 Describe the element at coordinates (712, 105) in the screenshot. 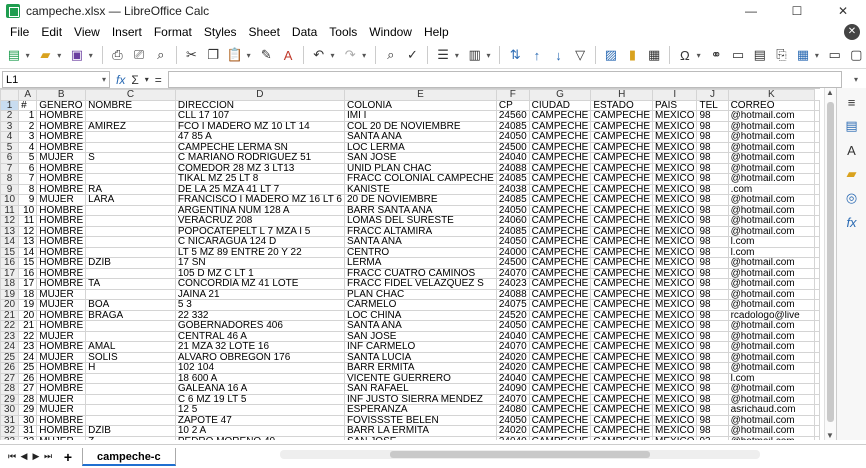

I see `cell: TEL` at that location.